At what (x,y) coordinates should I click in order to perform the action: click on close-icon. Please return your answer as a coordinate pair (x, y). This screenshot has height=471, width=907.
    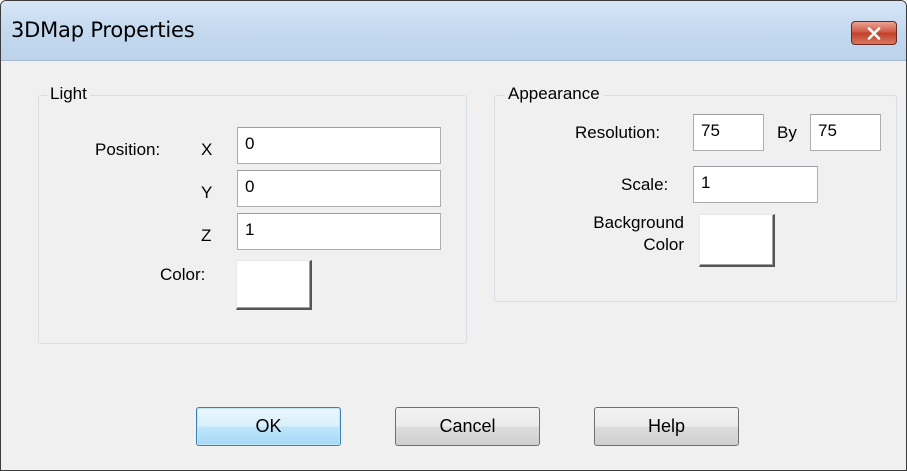
    Looking at the image, I should click on (874, 33).